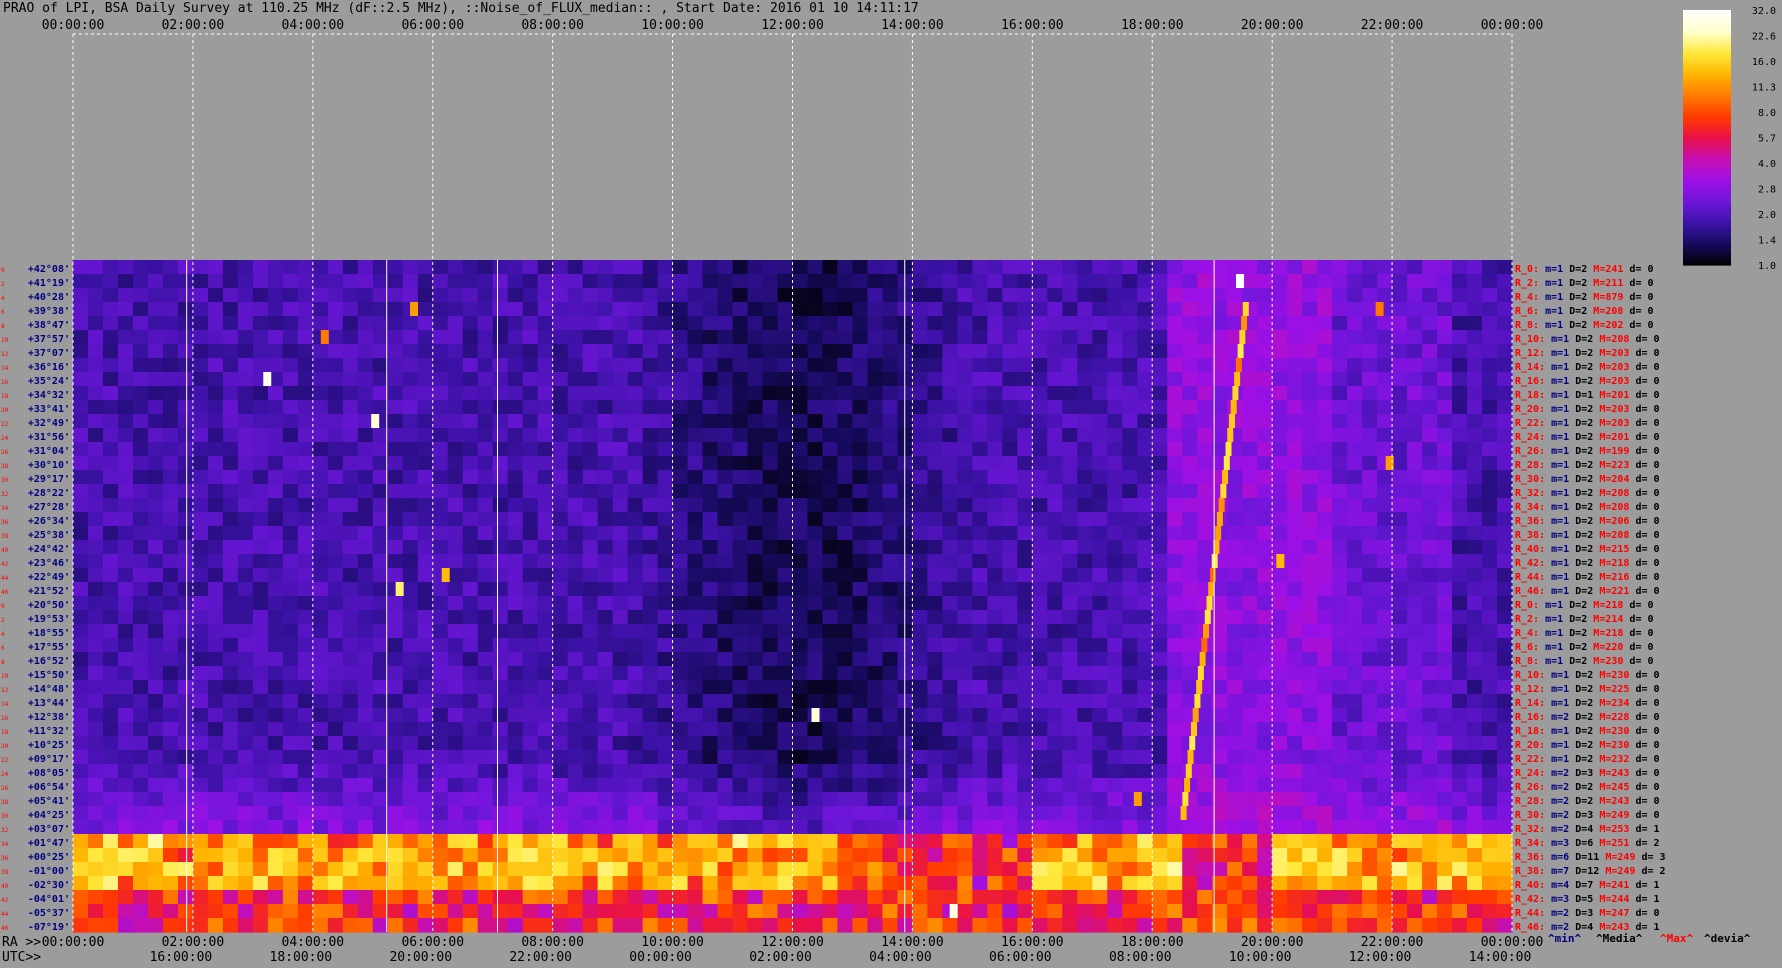 The image size is (1782, 968). I want to click on row-stat: R_4: m=1 D=2 M=879 d= 0, so click(1584, 297).